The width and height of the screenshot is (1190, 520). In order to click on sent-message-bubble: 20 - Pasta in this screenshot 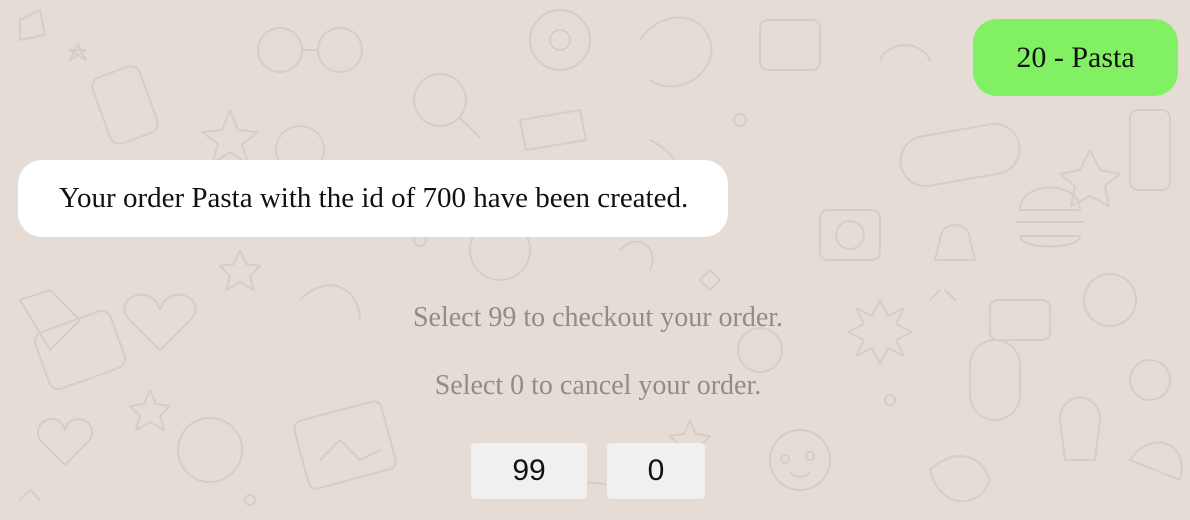, I will do `click(1075, 57)`.